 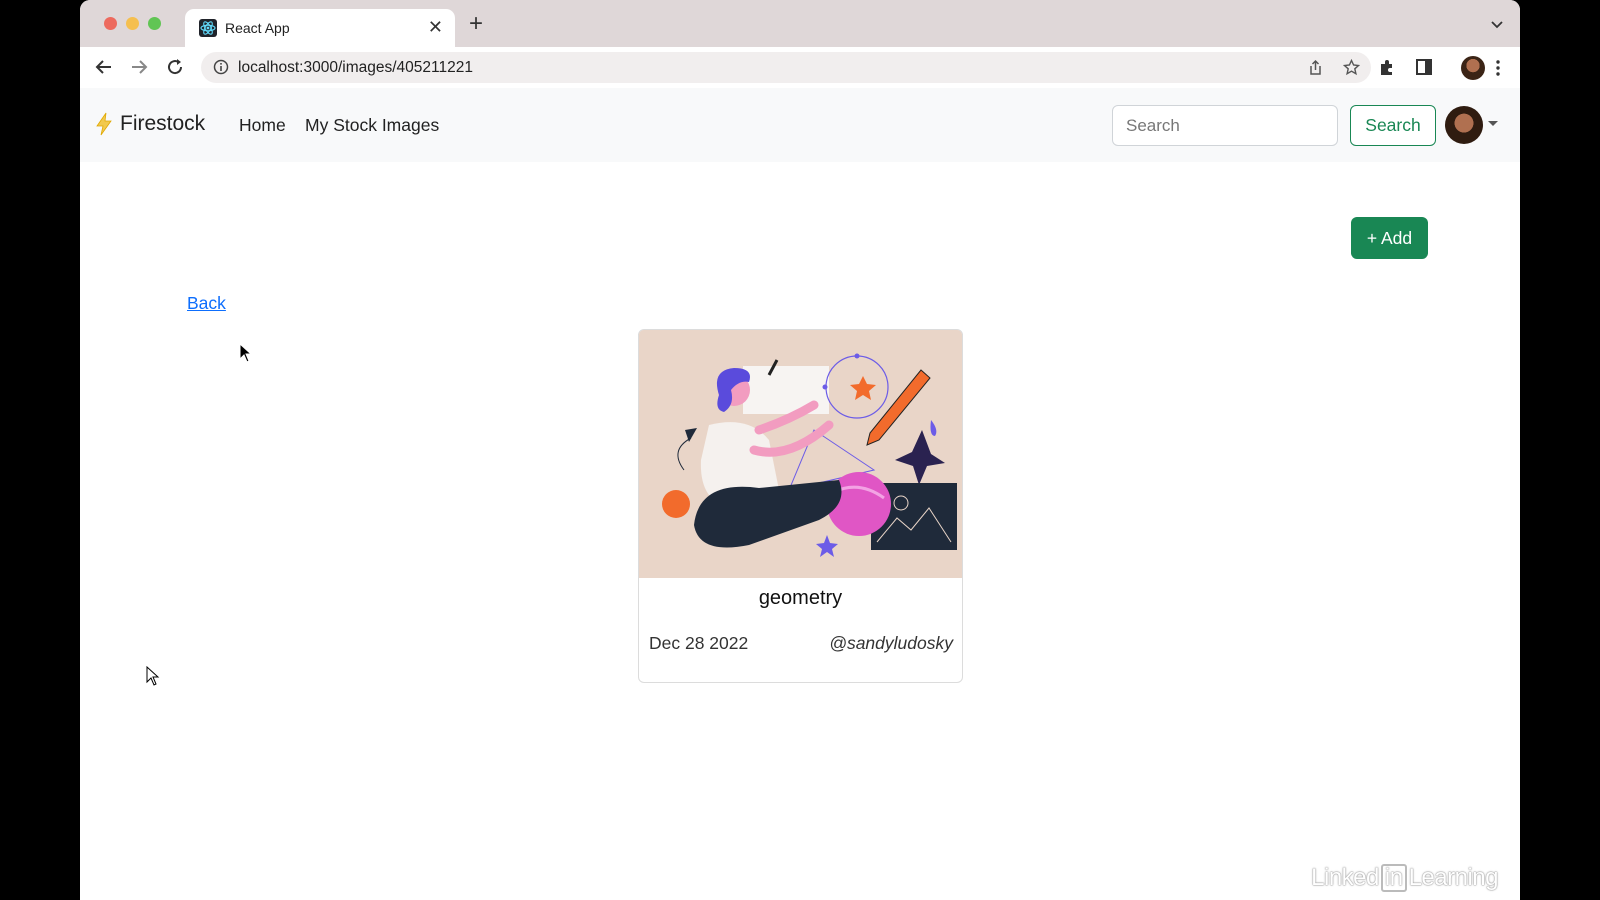 I want to click on bookmark-star-icon, so click(x=1351, y=67).